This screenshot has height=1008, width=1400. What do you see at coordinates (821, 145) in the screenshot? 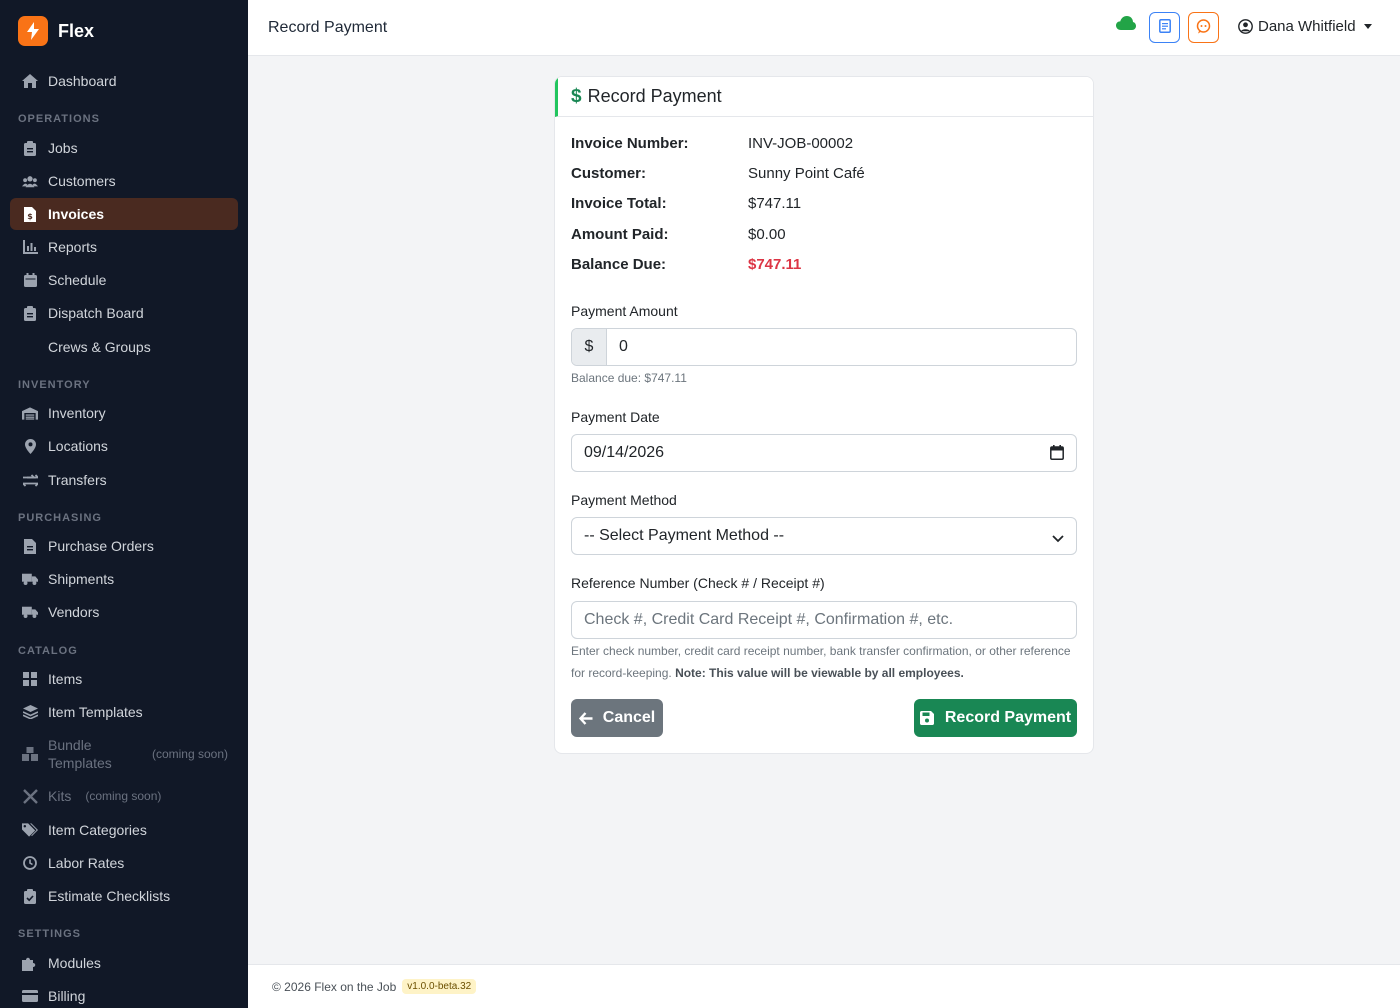
I see `info-invoice-number: Invoice Number: INV-JOB-00002` at bounding box center [821, 145].